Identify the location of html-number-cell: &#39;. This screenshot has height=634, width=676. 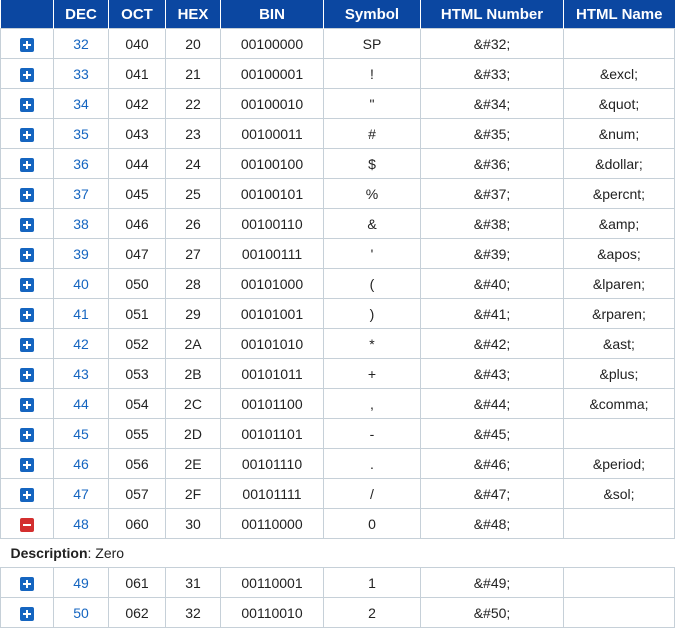
(492, 253).